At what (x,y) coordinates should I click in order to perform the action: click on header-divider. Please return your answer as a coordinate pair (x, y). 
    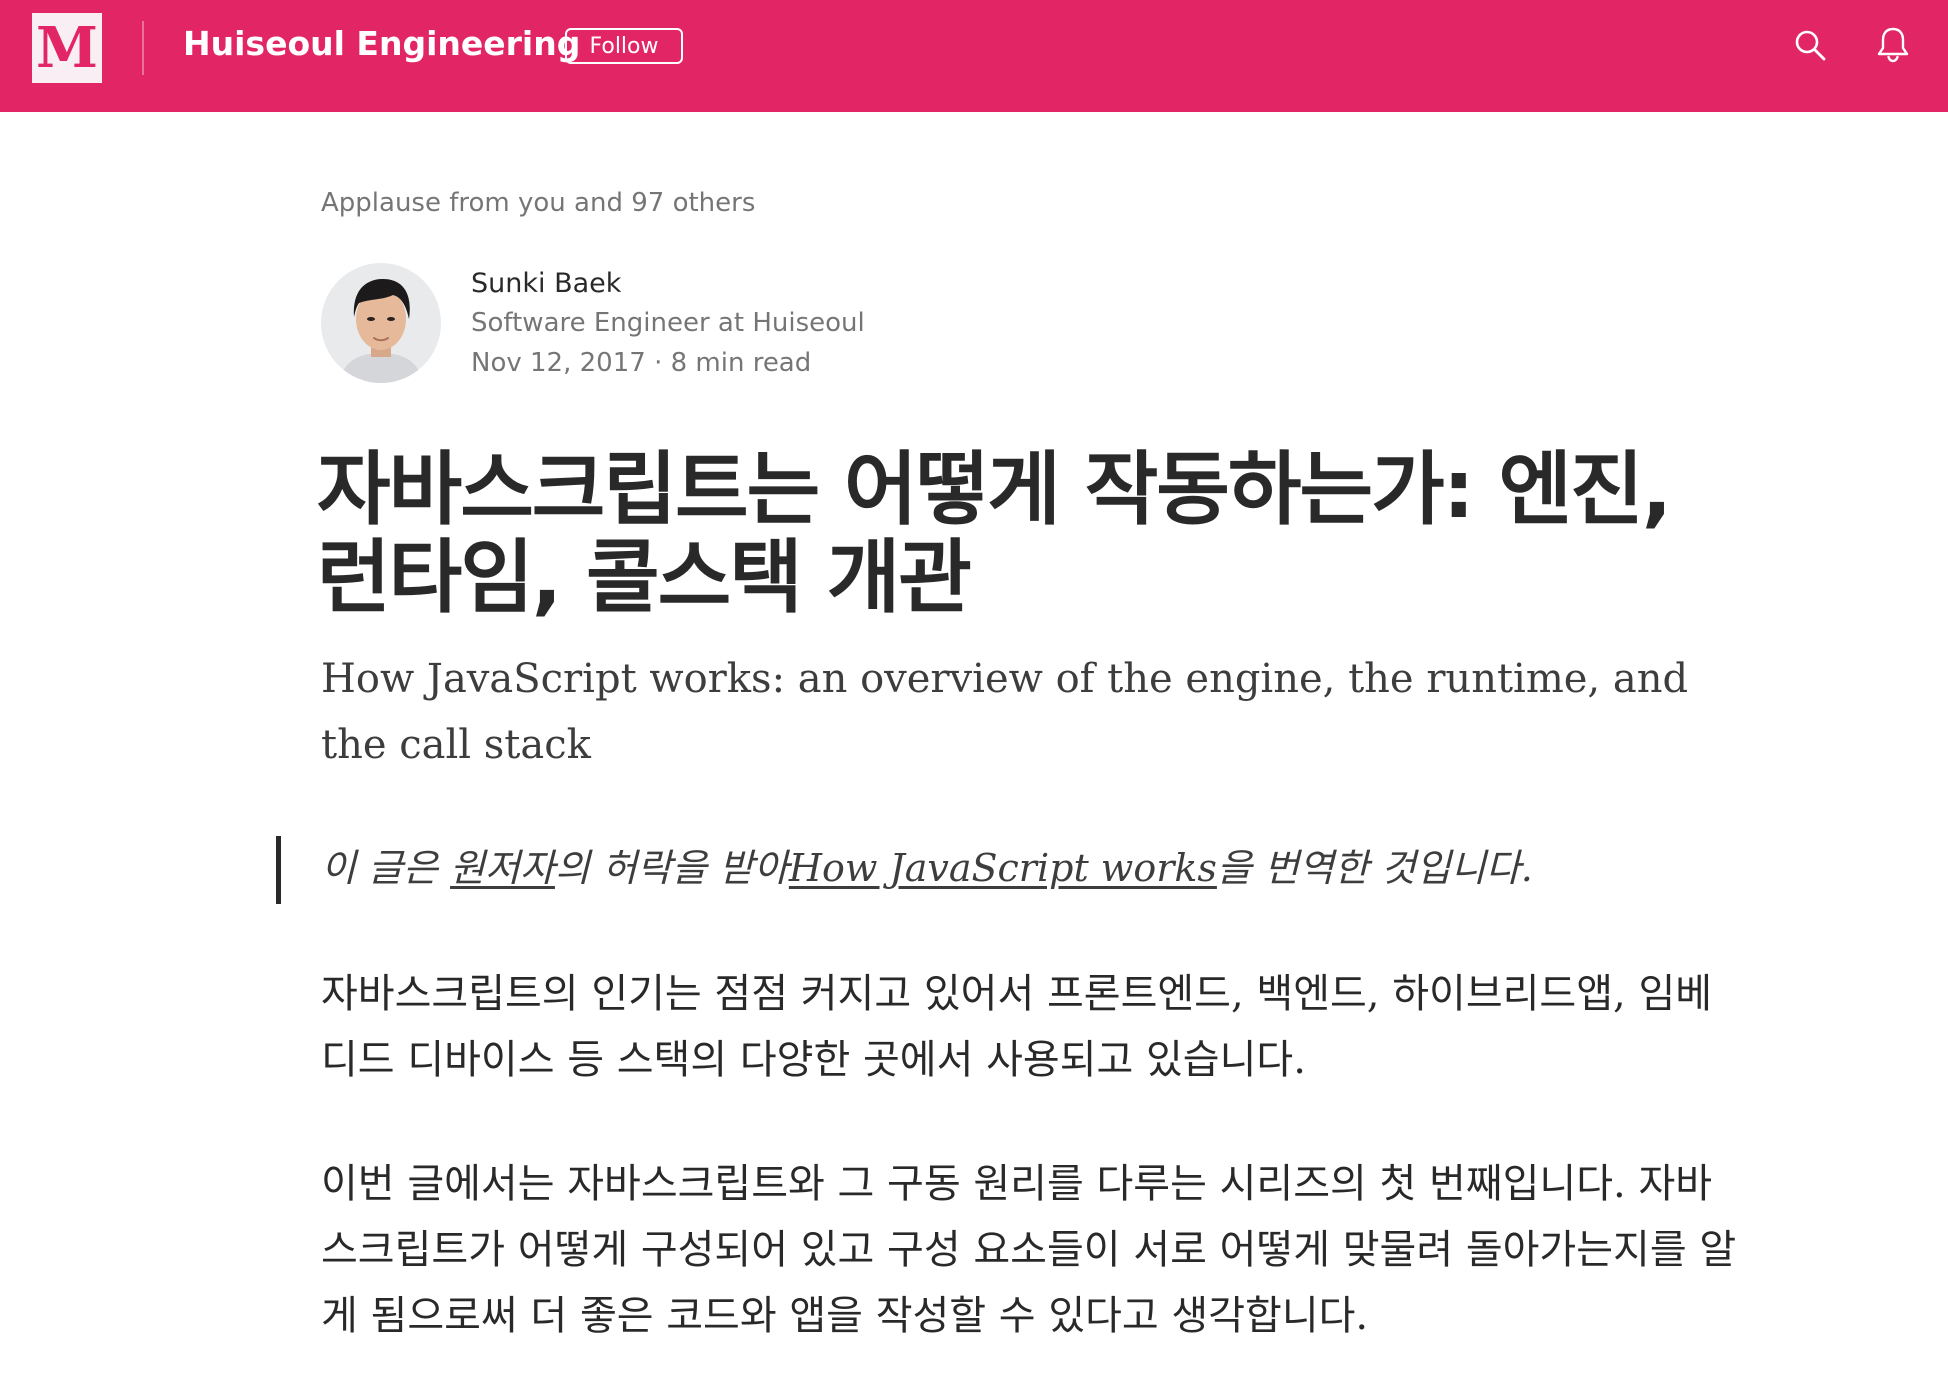
    Looking at the image, I should click on (143, 48).